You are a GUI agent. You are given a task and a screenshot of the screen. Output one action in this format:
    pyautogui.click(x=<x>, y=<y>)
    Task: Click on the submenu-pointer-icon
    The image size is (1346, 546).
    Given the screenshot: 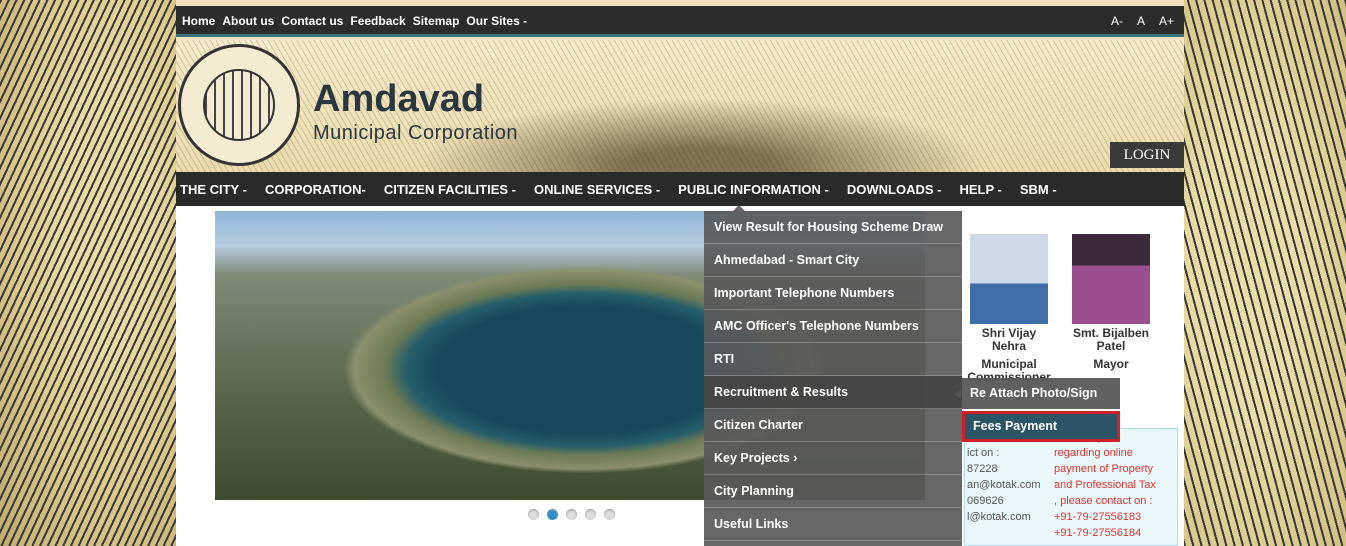 What is the action you would take?
    pyautogui.click(x=958, y=394)
    